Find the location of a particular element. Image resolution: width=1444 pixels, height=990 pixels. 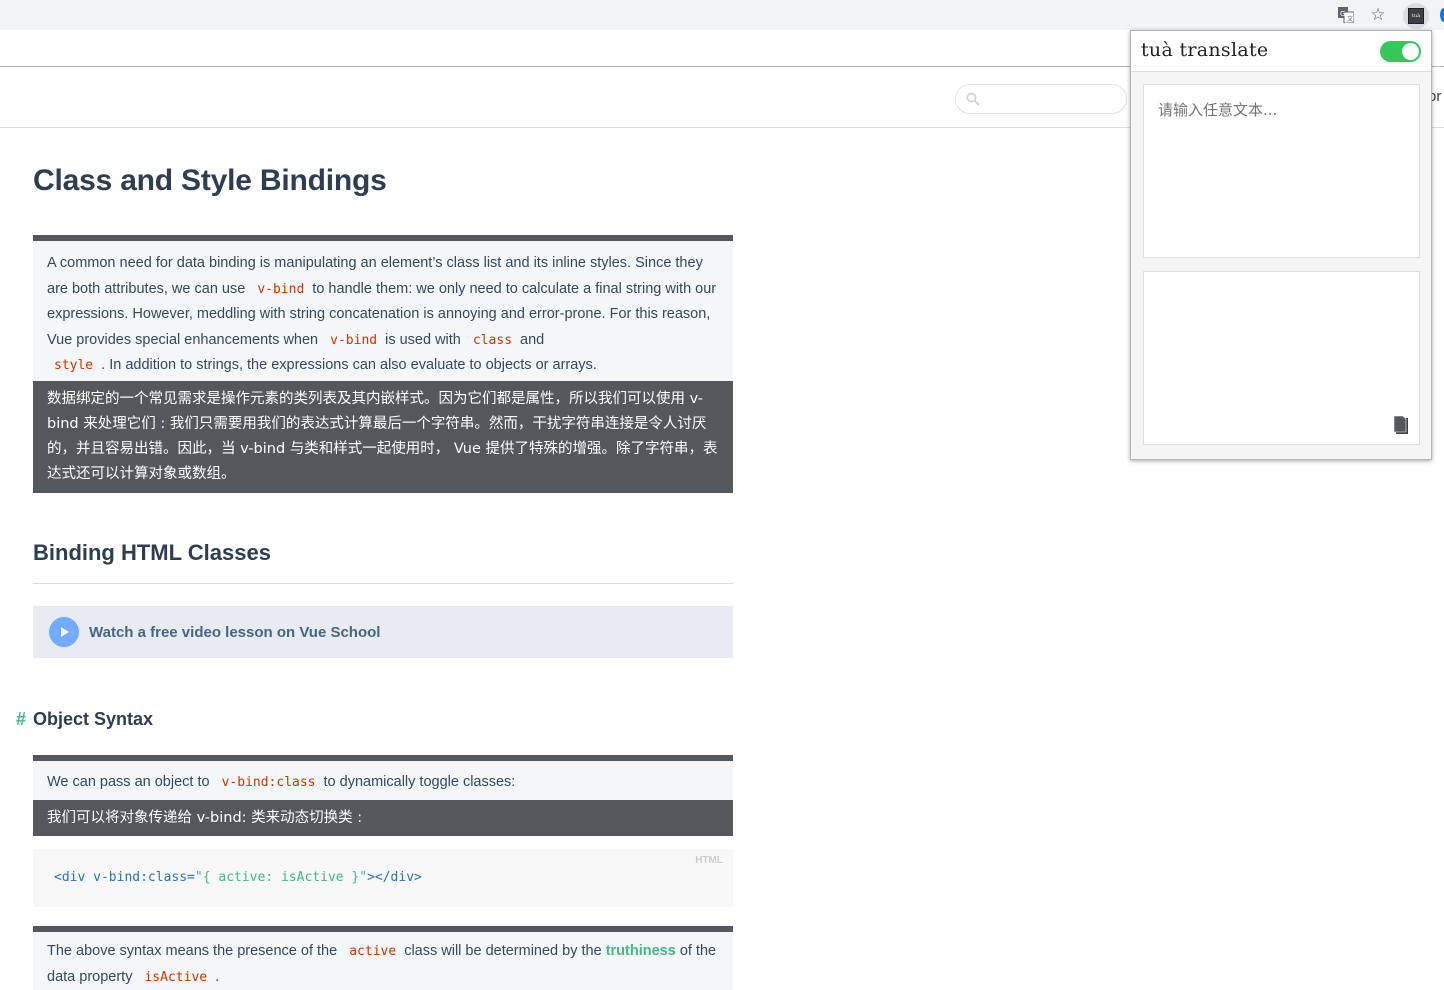

inline-code: class is located at coordinates (492, 340).